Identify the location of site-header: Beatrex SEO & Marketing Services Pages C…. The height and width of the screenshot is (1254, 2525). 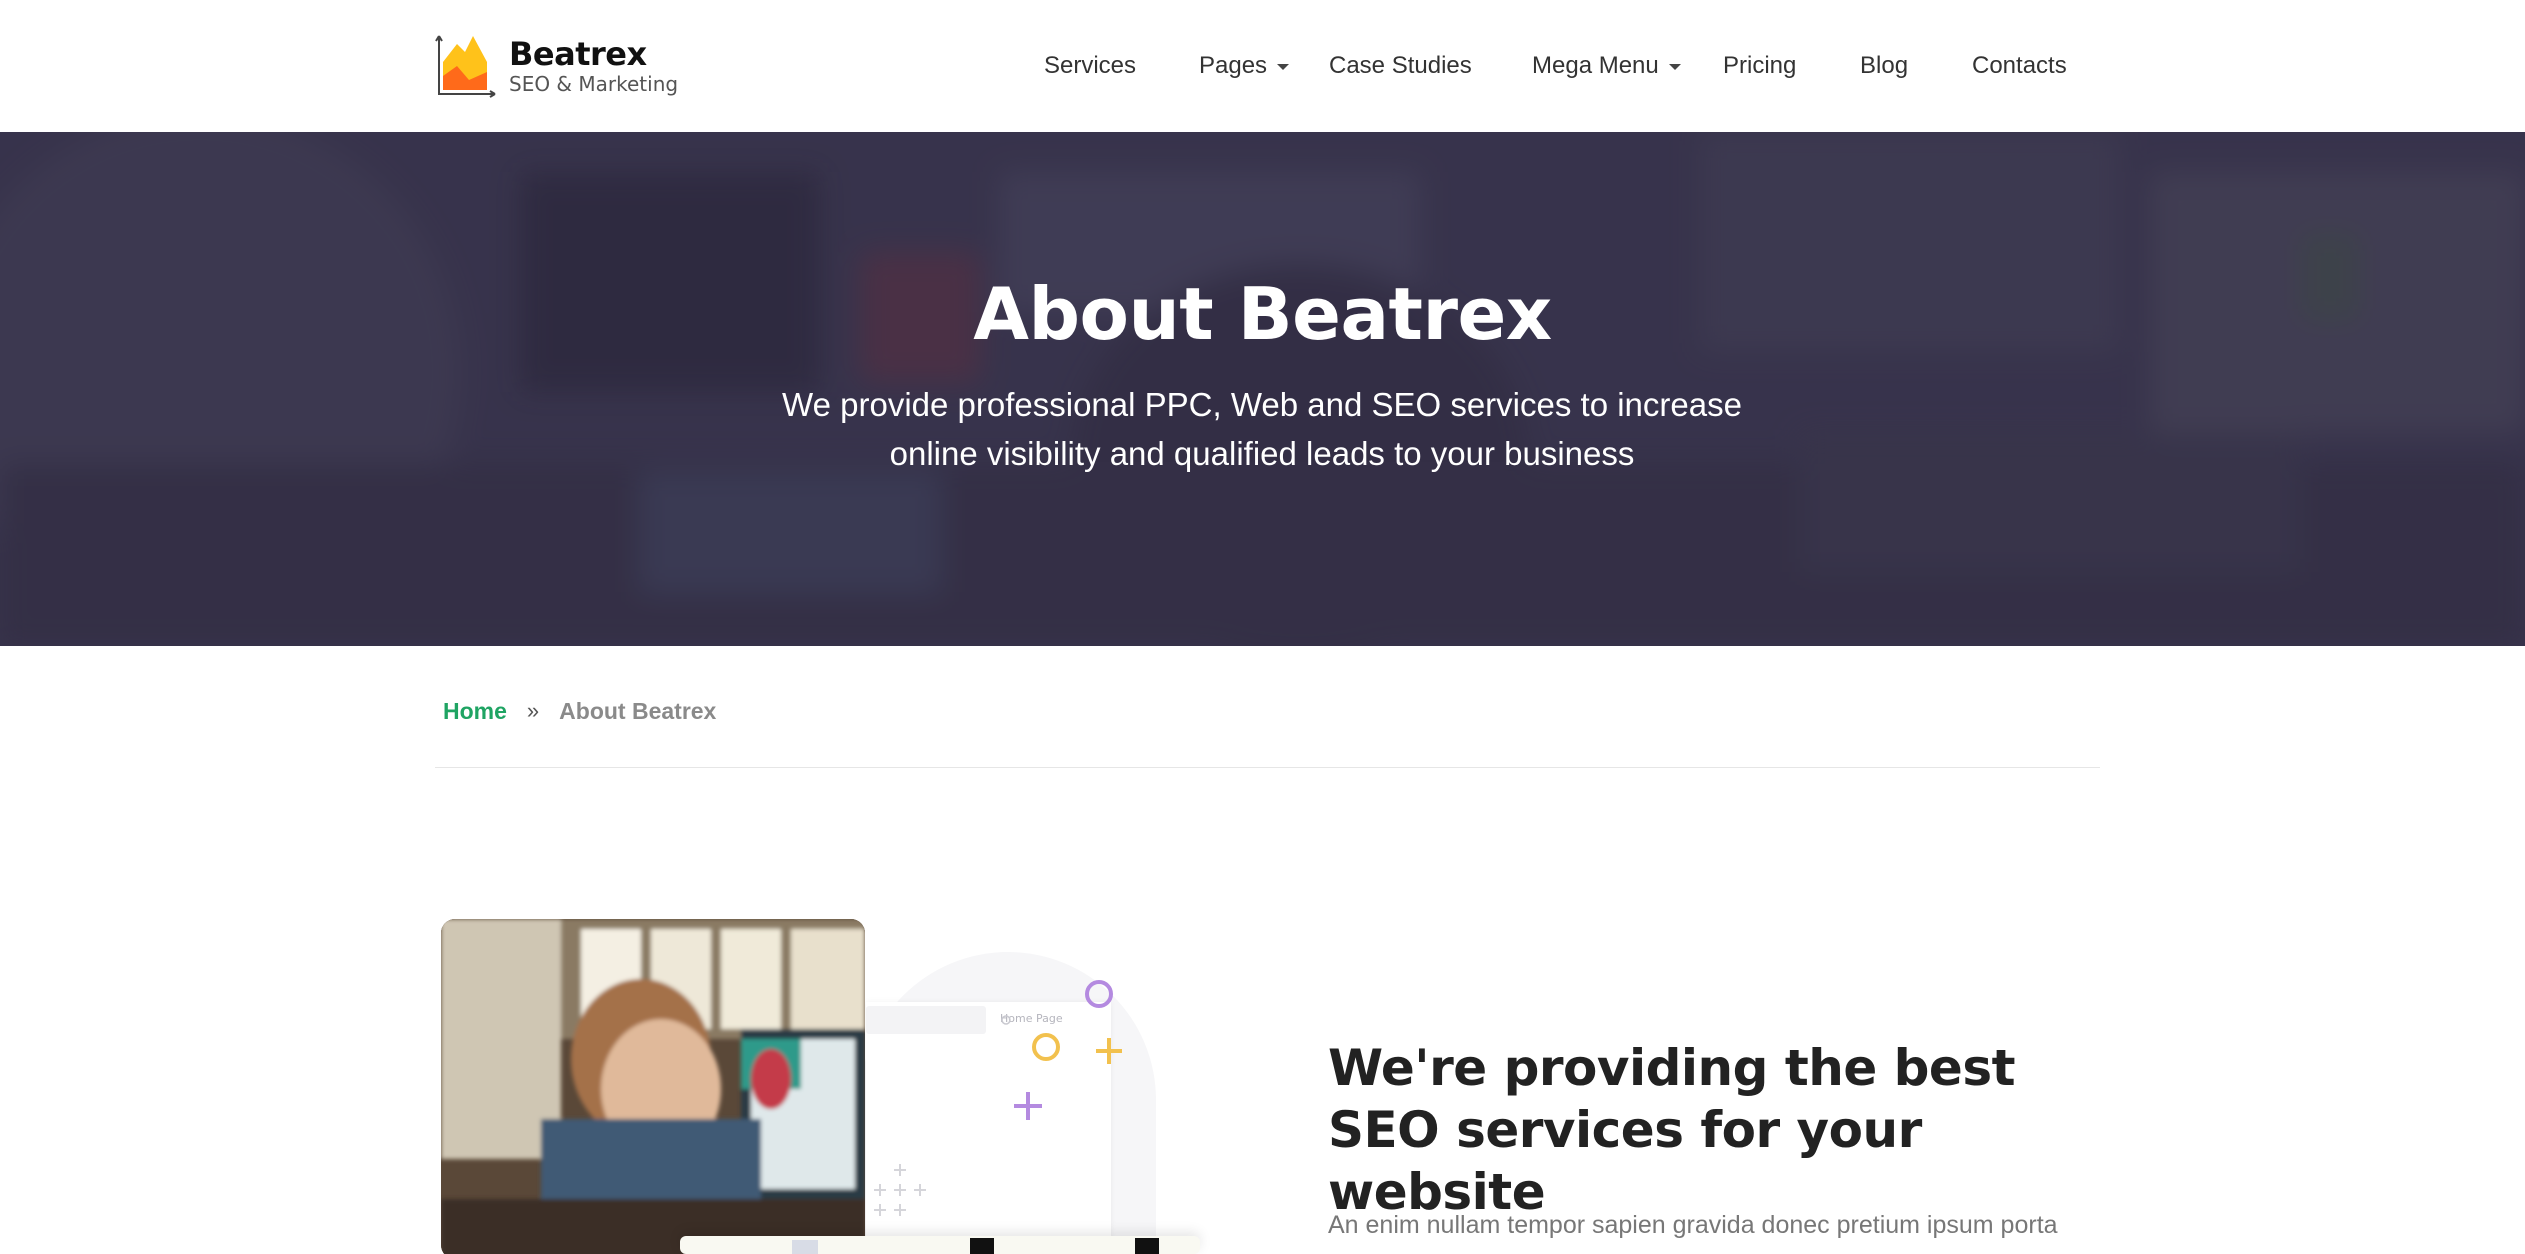
(1262, 66).